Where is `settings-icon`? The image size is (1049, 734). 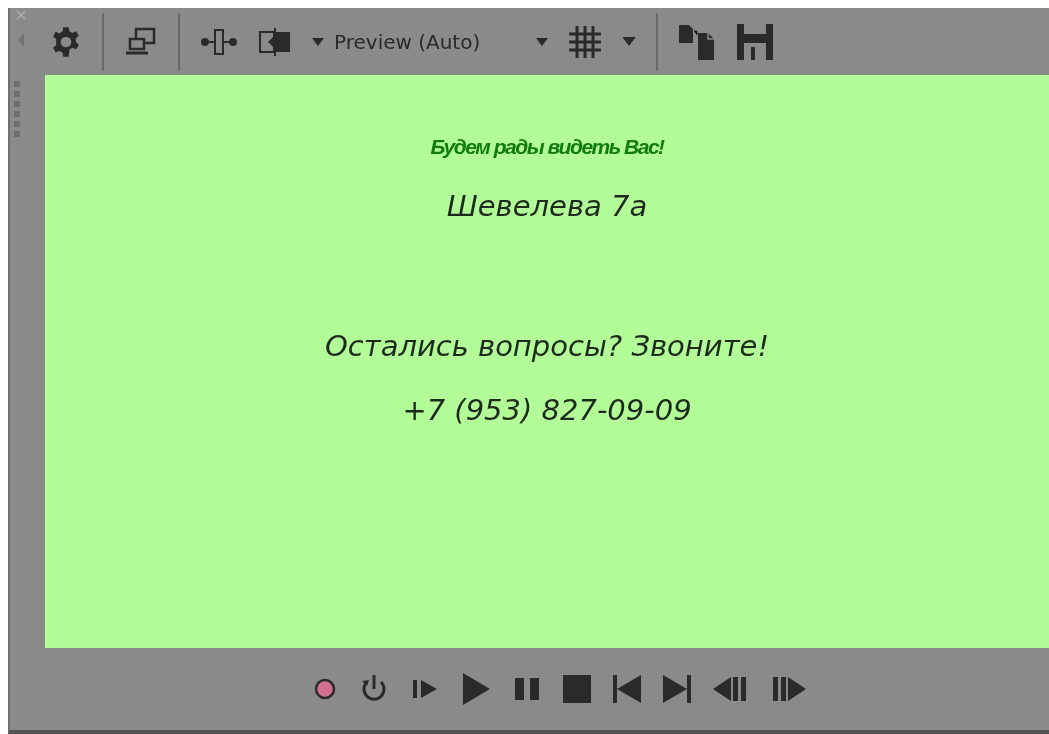 settings-icon is located at coordinates (66, 41).